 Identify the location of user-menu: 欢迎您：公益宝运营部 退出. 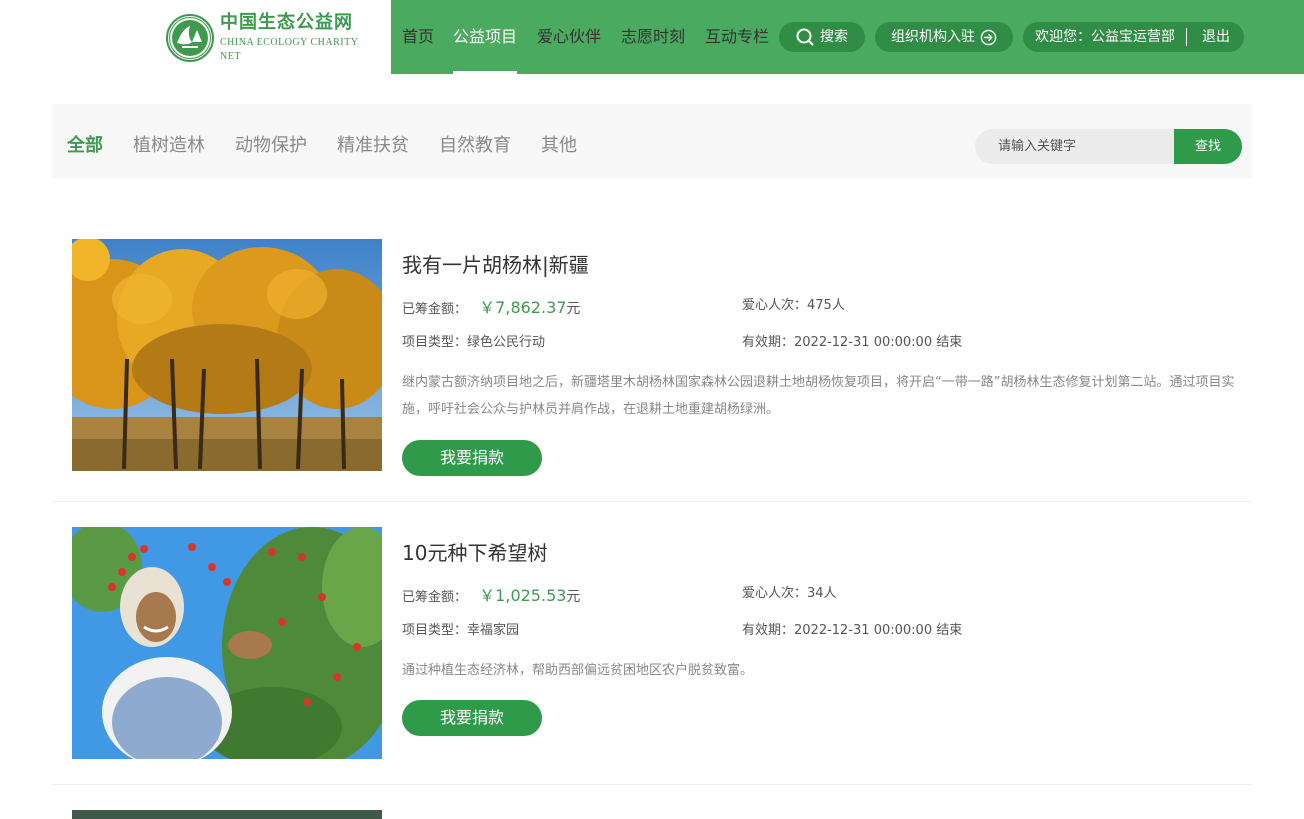
(1133, 37).